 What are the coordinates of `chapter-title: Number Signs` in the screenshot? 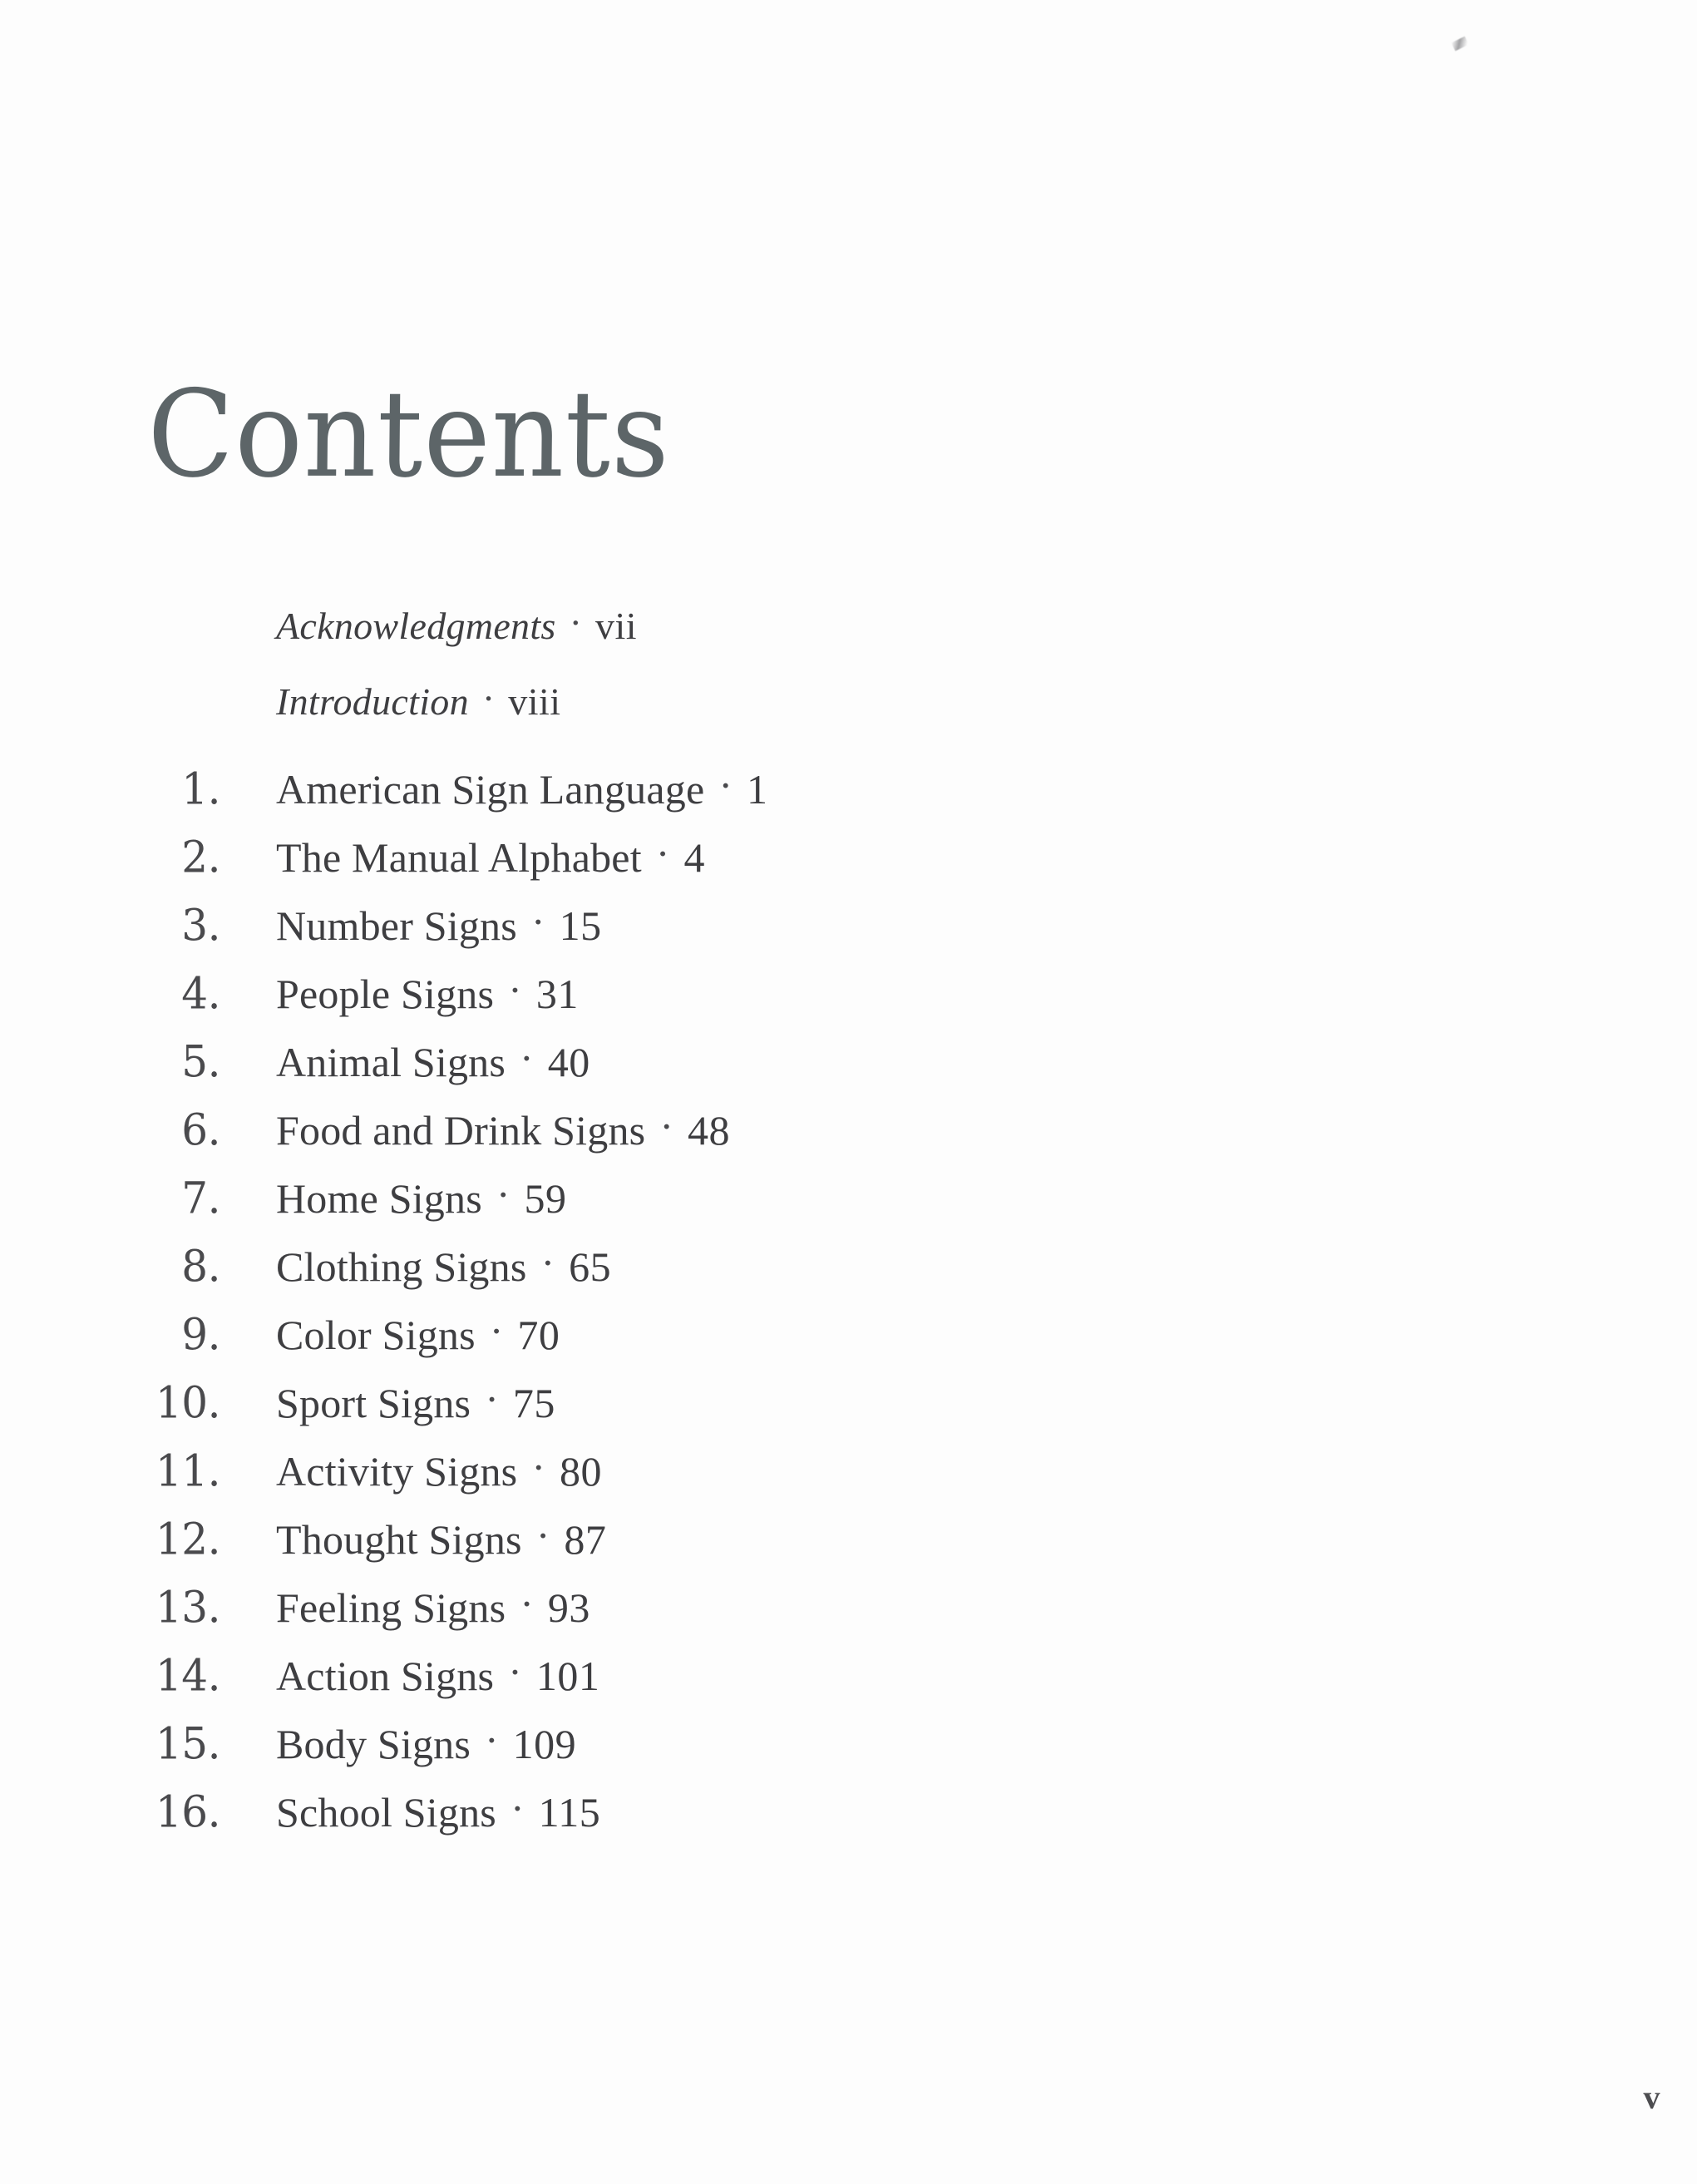 It's located at (396, 925).